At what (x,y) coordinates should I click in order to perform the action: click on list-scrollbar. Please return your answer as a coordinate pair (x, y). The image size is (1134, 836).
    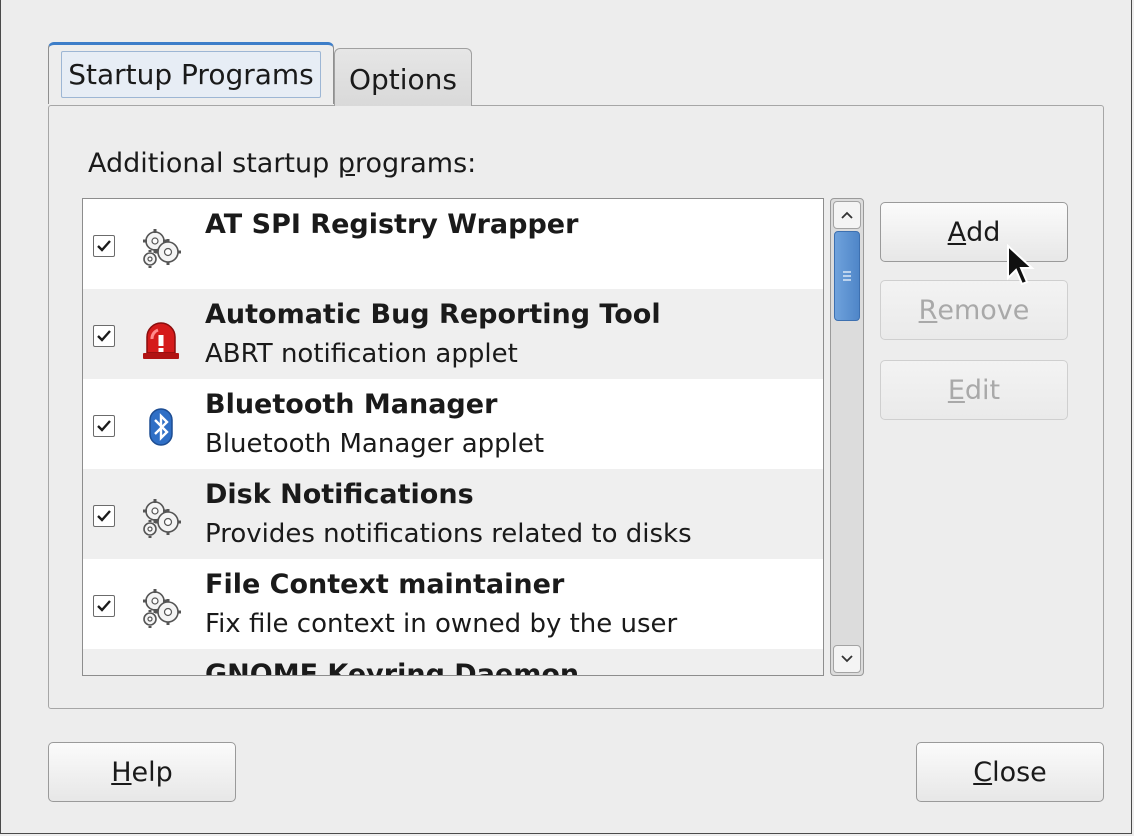
    Looking at the image, I should click on (847, 437).